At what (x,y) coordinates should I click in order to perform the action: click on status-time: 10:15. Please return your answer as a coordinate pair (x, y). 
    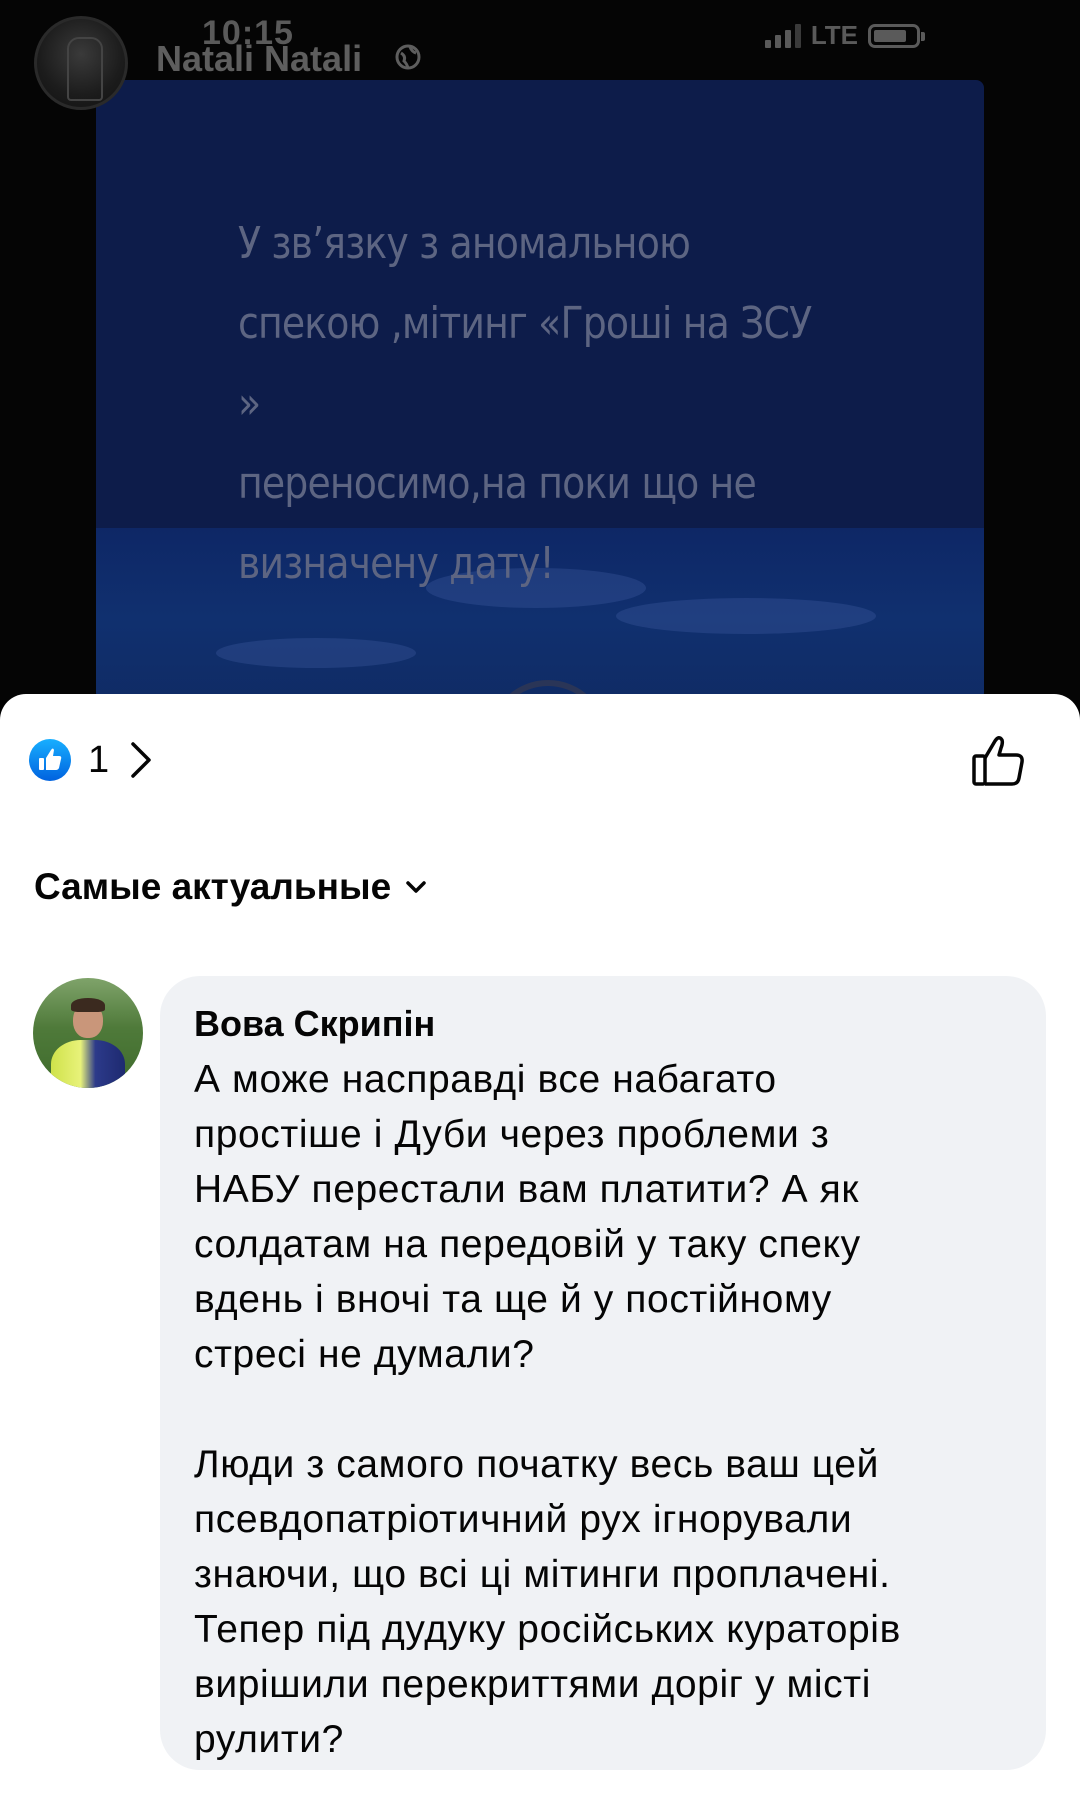
    Looking at the image, I should click on (248, 33).